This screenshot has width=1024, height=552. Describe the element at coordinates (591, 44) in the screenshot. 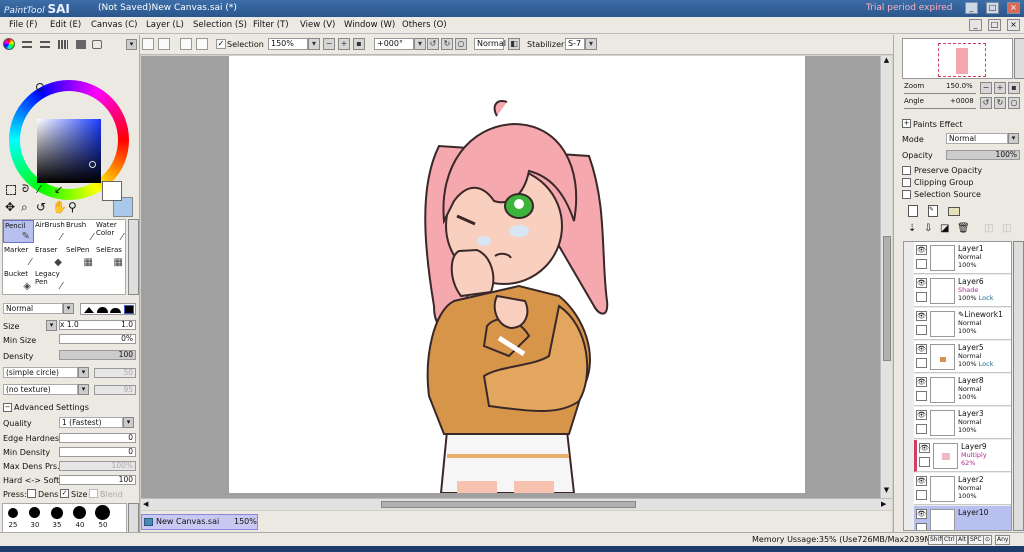

I see `stabilizer-dropdown-icon: ▾` at that location.